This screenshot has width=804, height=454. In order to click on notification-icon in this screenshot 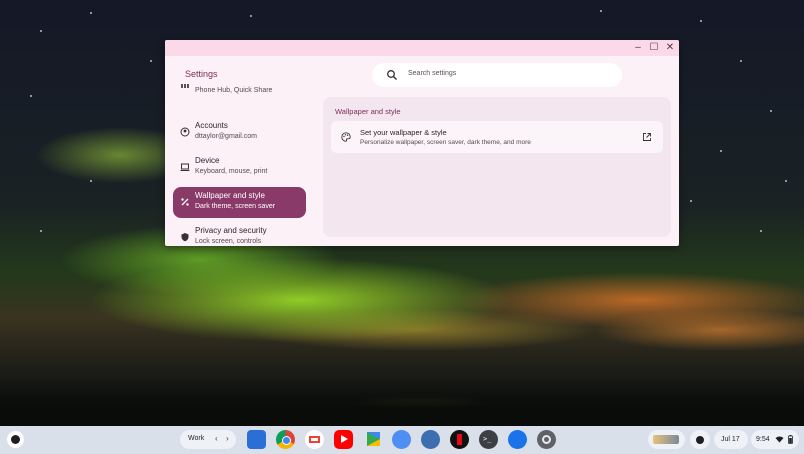, I will do `click(700, 440)`.